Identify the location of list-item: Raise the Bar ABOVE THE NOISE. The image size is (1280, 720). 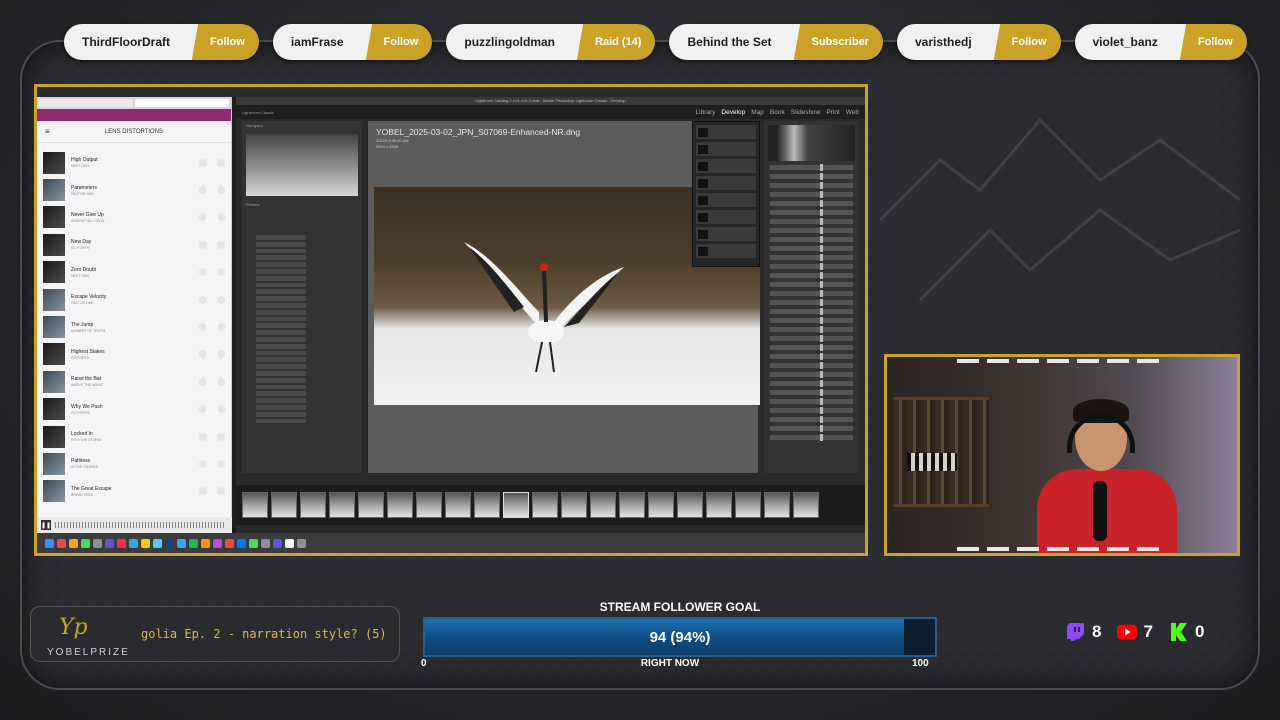
(134, 381).